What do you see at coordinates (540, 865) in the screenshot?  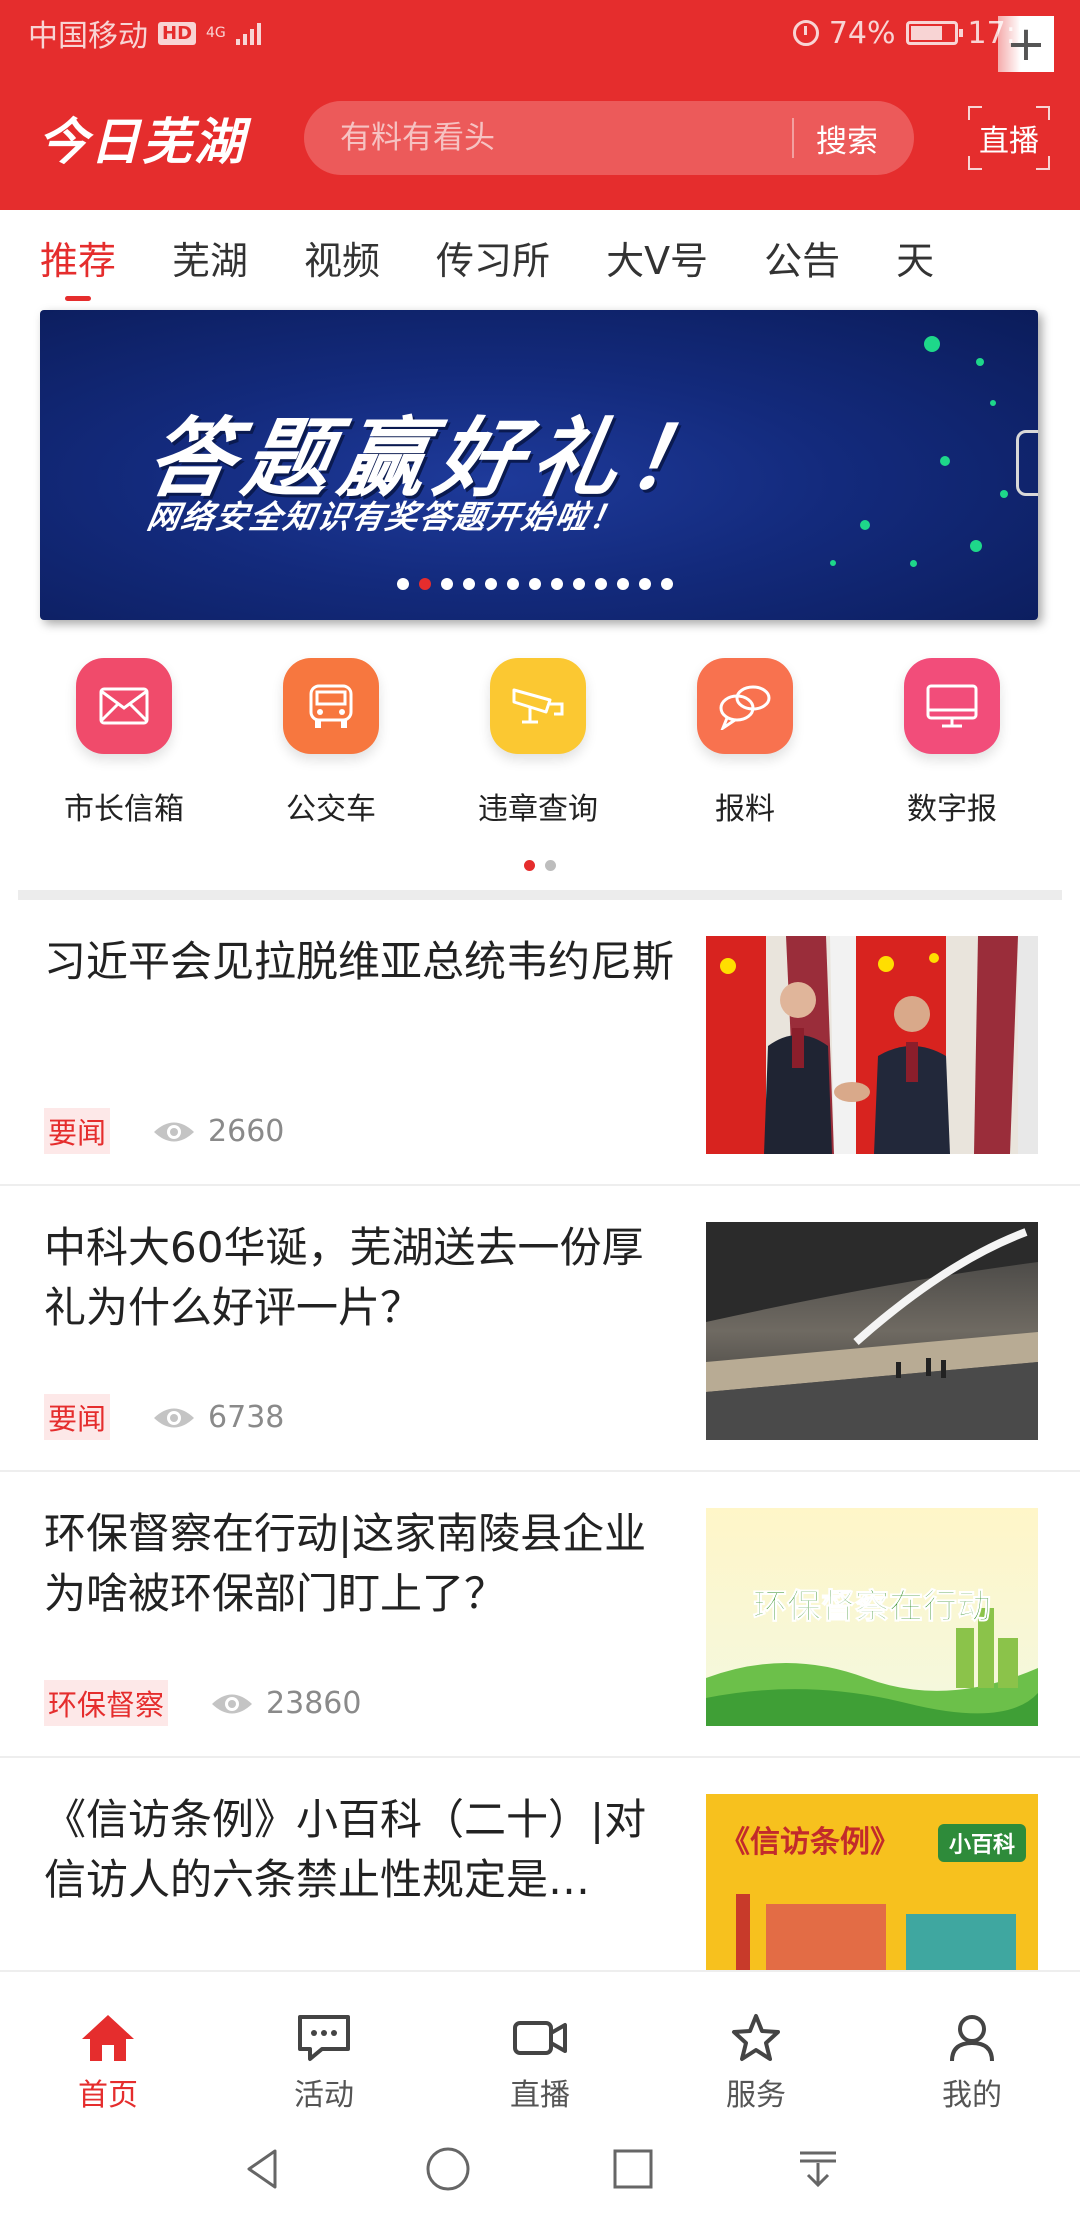 I see `services-pager` at bounding box center [540, 865].